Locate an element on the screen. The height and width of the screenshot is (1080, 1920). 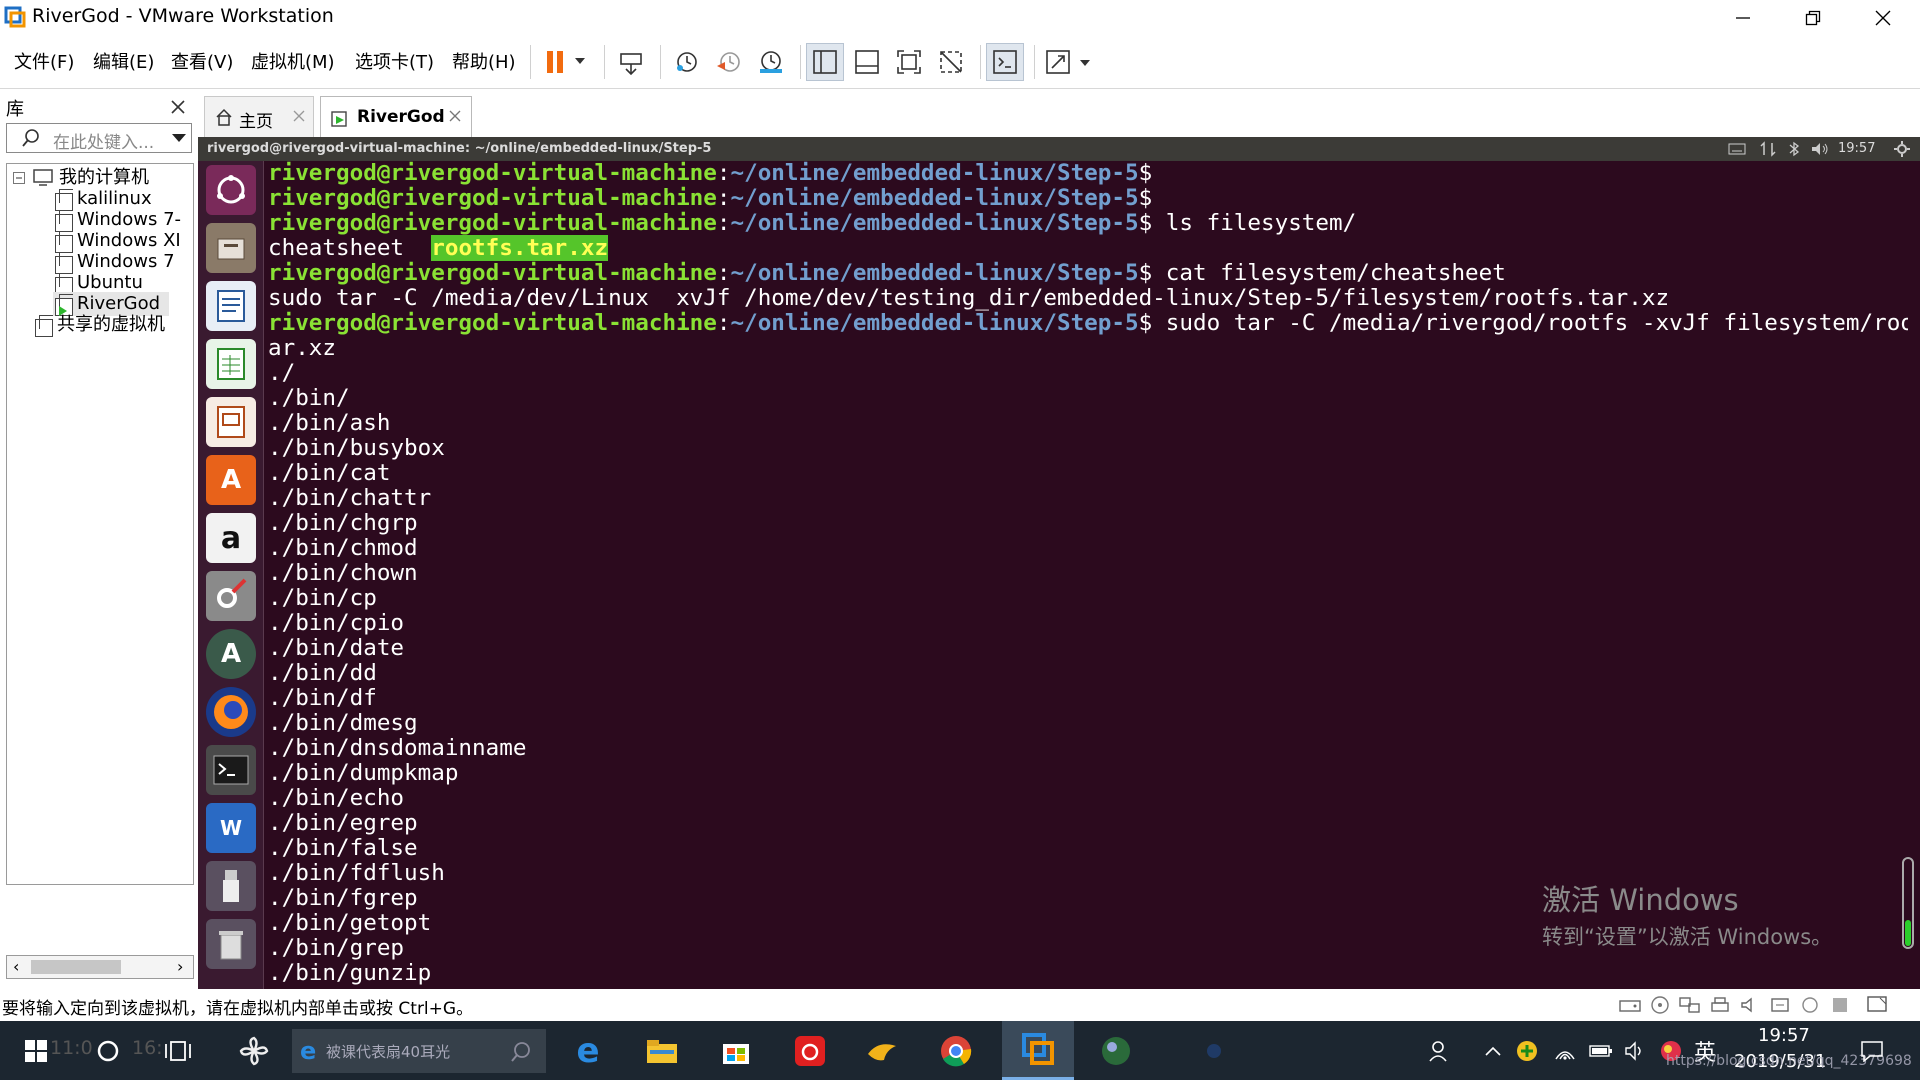
show-library-button is located at coordinates (825, 62).